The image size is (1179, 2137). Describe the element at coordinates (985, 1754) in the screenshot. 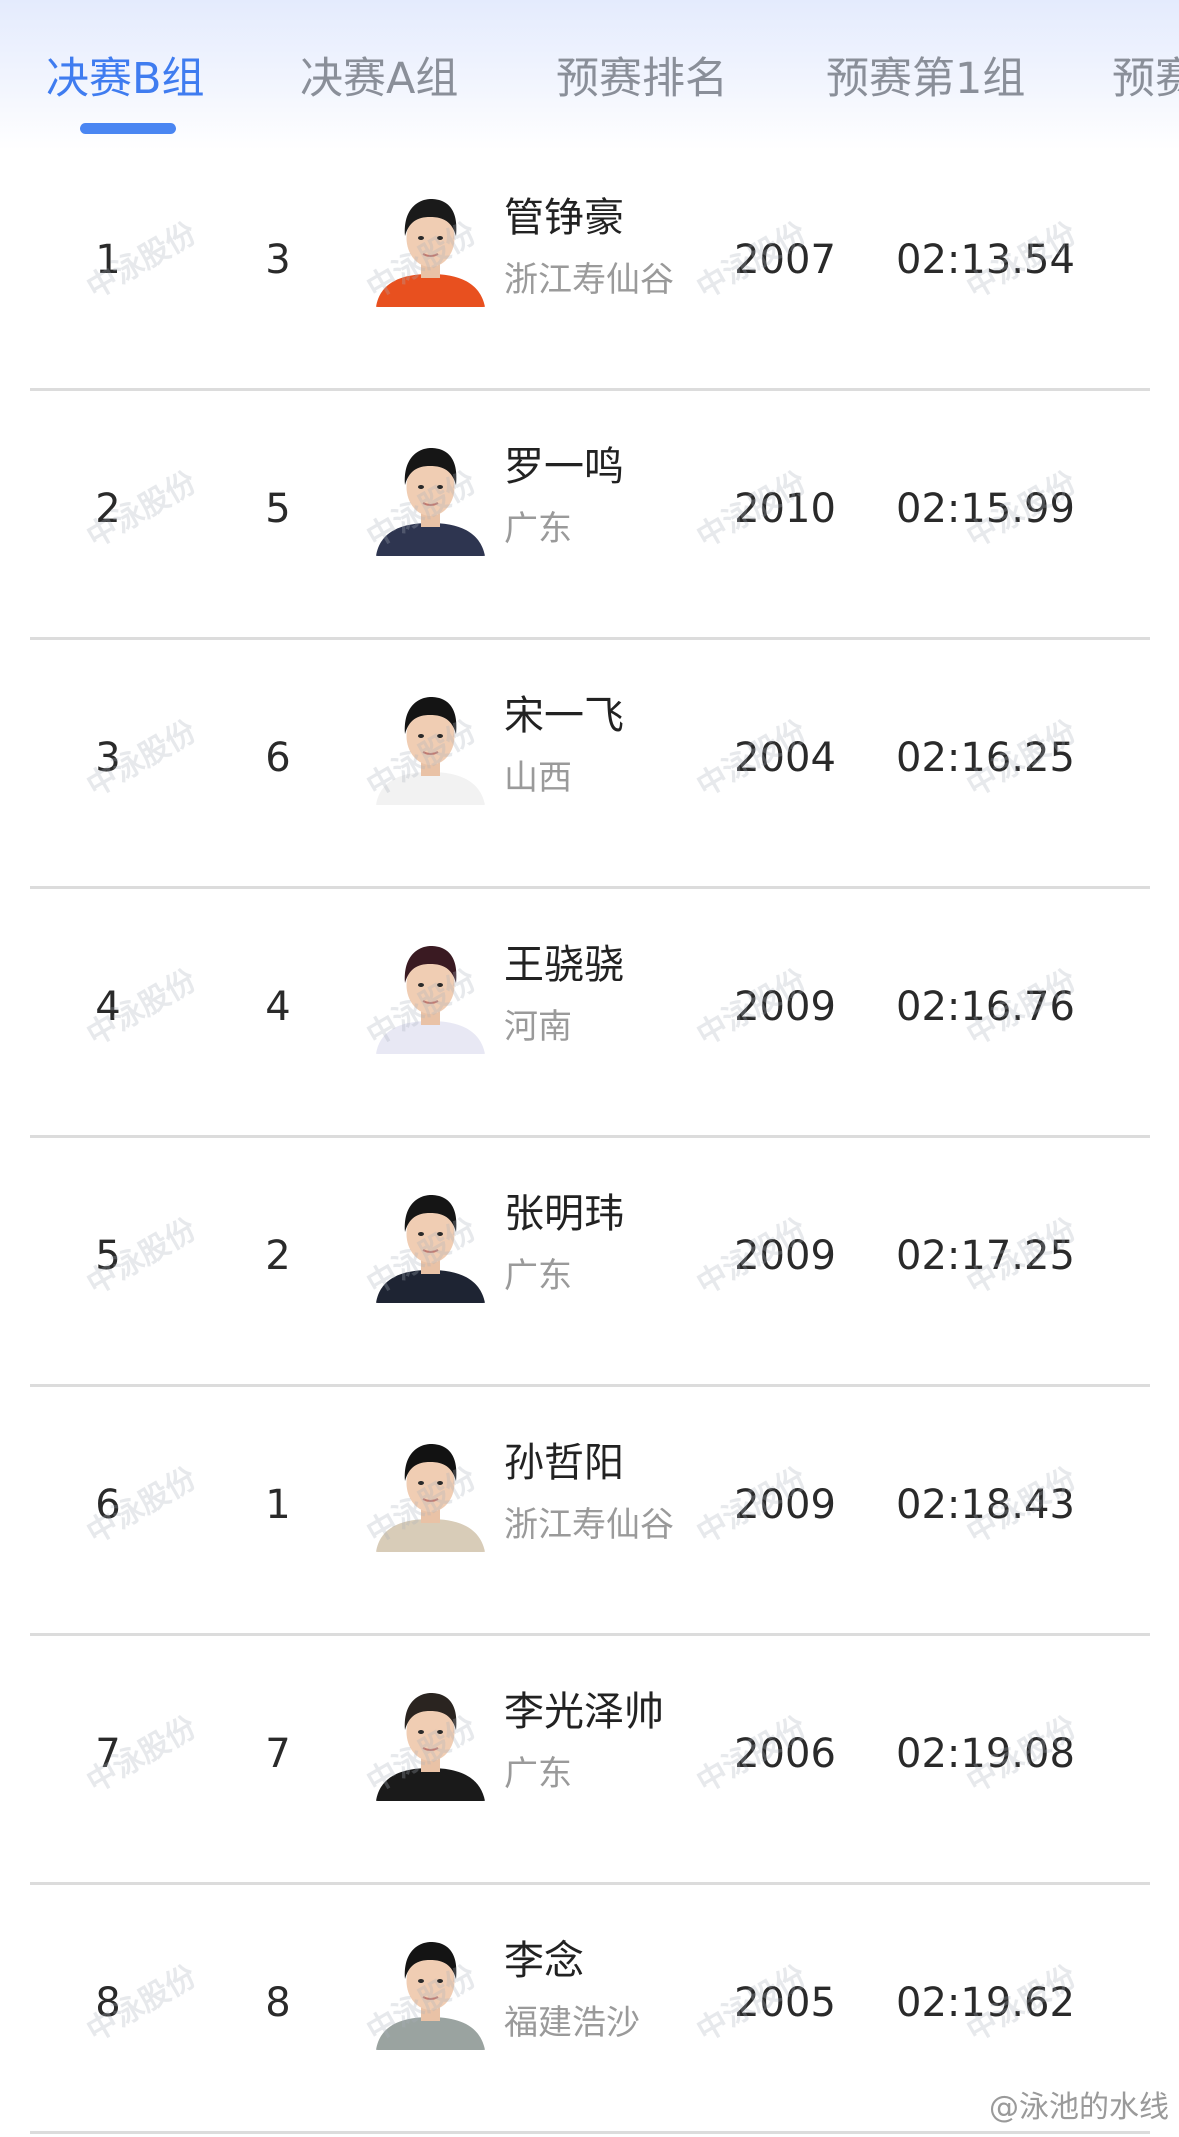

I see `result-time: 02:19.08` at that location.